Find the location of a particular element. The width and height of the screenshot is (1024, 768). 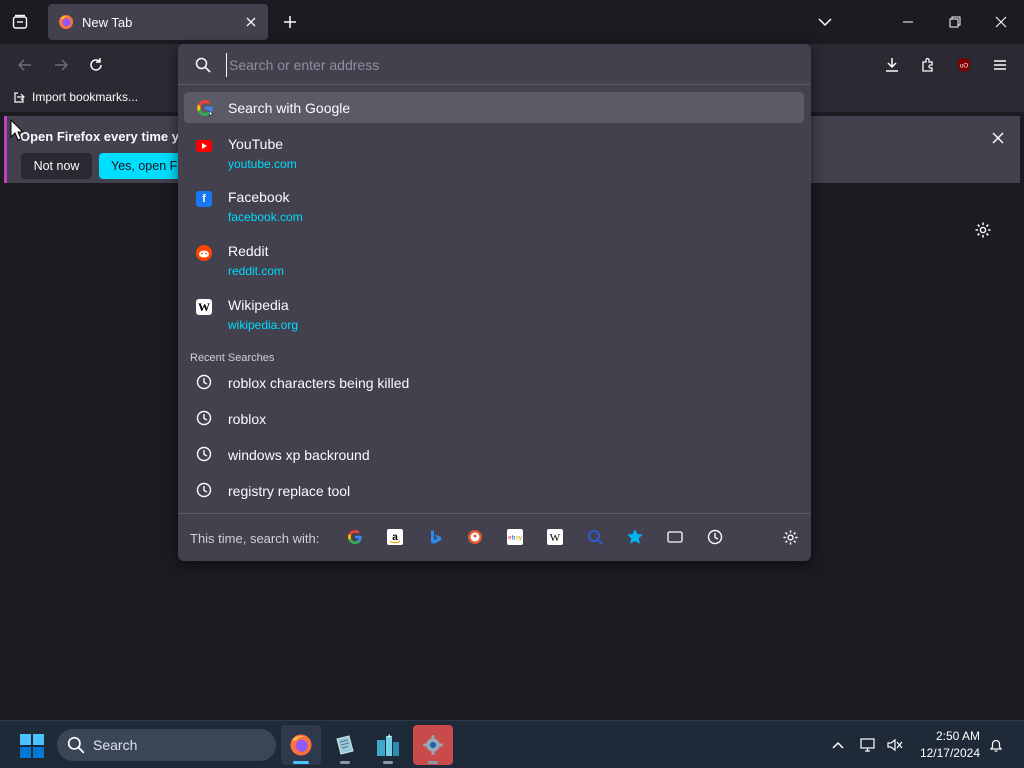

minimize-button is located at coordinates (908, 22).